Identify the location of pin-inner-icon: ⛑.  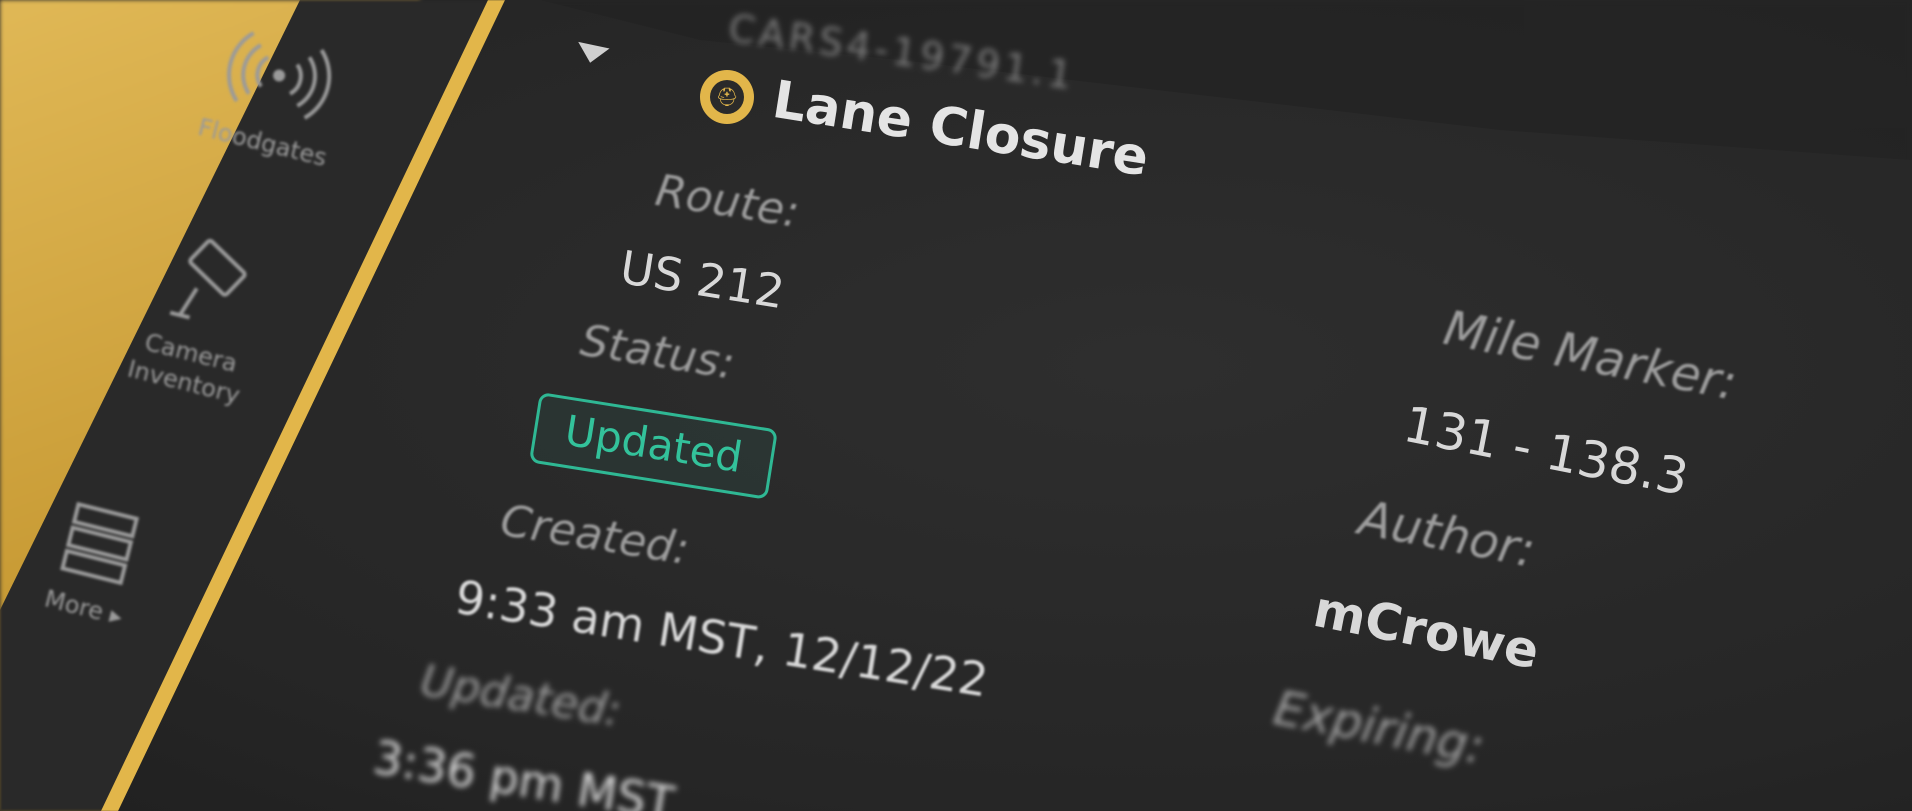
(727, 97).